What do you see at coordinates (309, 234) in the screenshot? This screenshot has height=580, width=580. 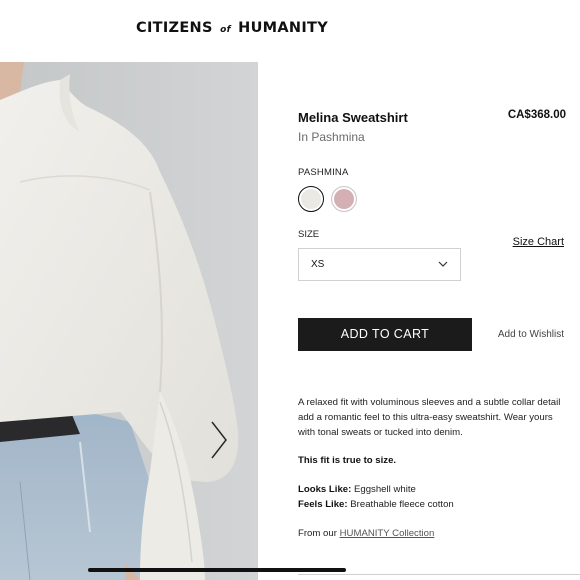 I see `size-label: SIZE` at bounding box center [309, 234].